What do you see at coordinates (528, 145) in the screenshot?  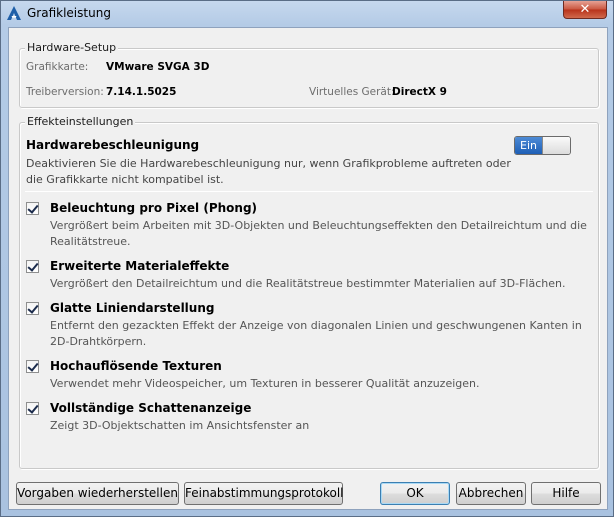 I see `toggle-on-label: Ein` at bounding box center [528, 145].